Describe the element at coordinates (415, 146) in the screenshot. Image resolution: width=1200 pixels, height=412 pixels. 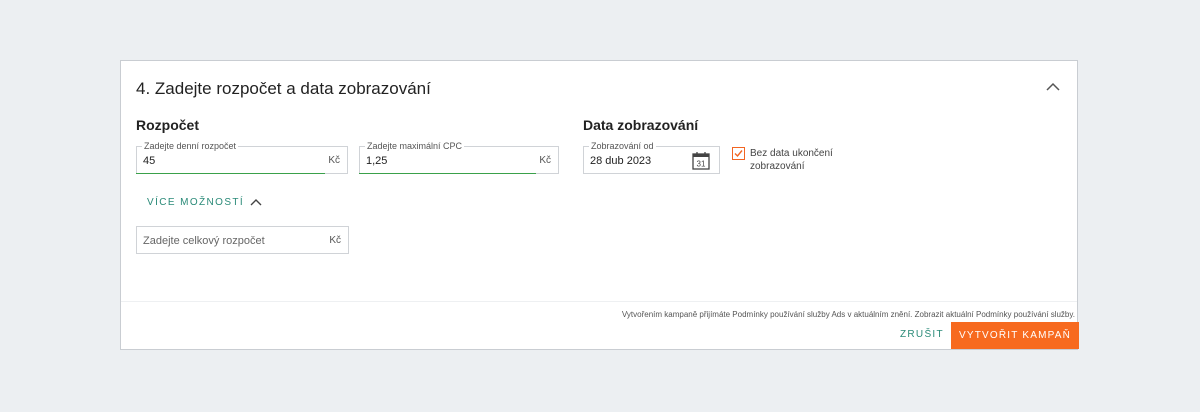
I see `max-cpc-label: Zadejte maximální CPC` at that location.